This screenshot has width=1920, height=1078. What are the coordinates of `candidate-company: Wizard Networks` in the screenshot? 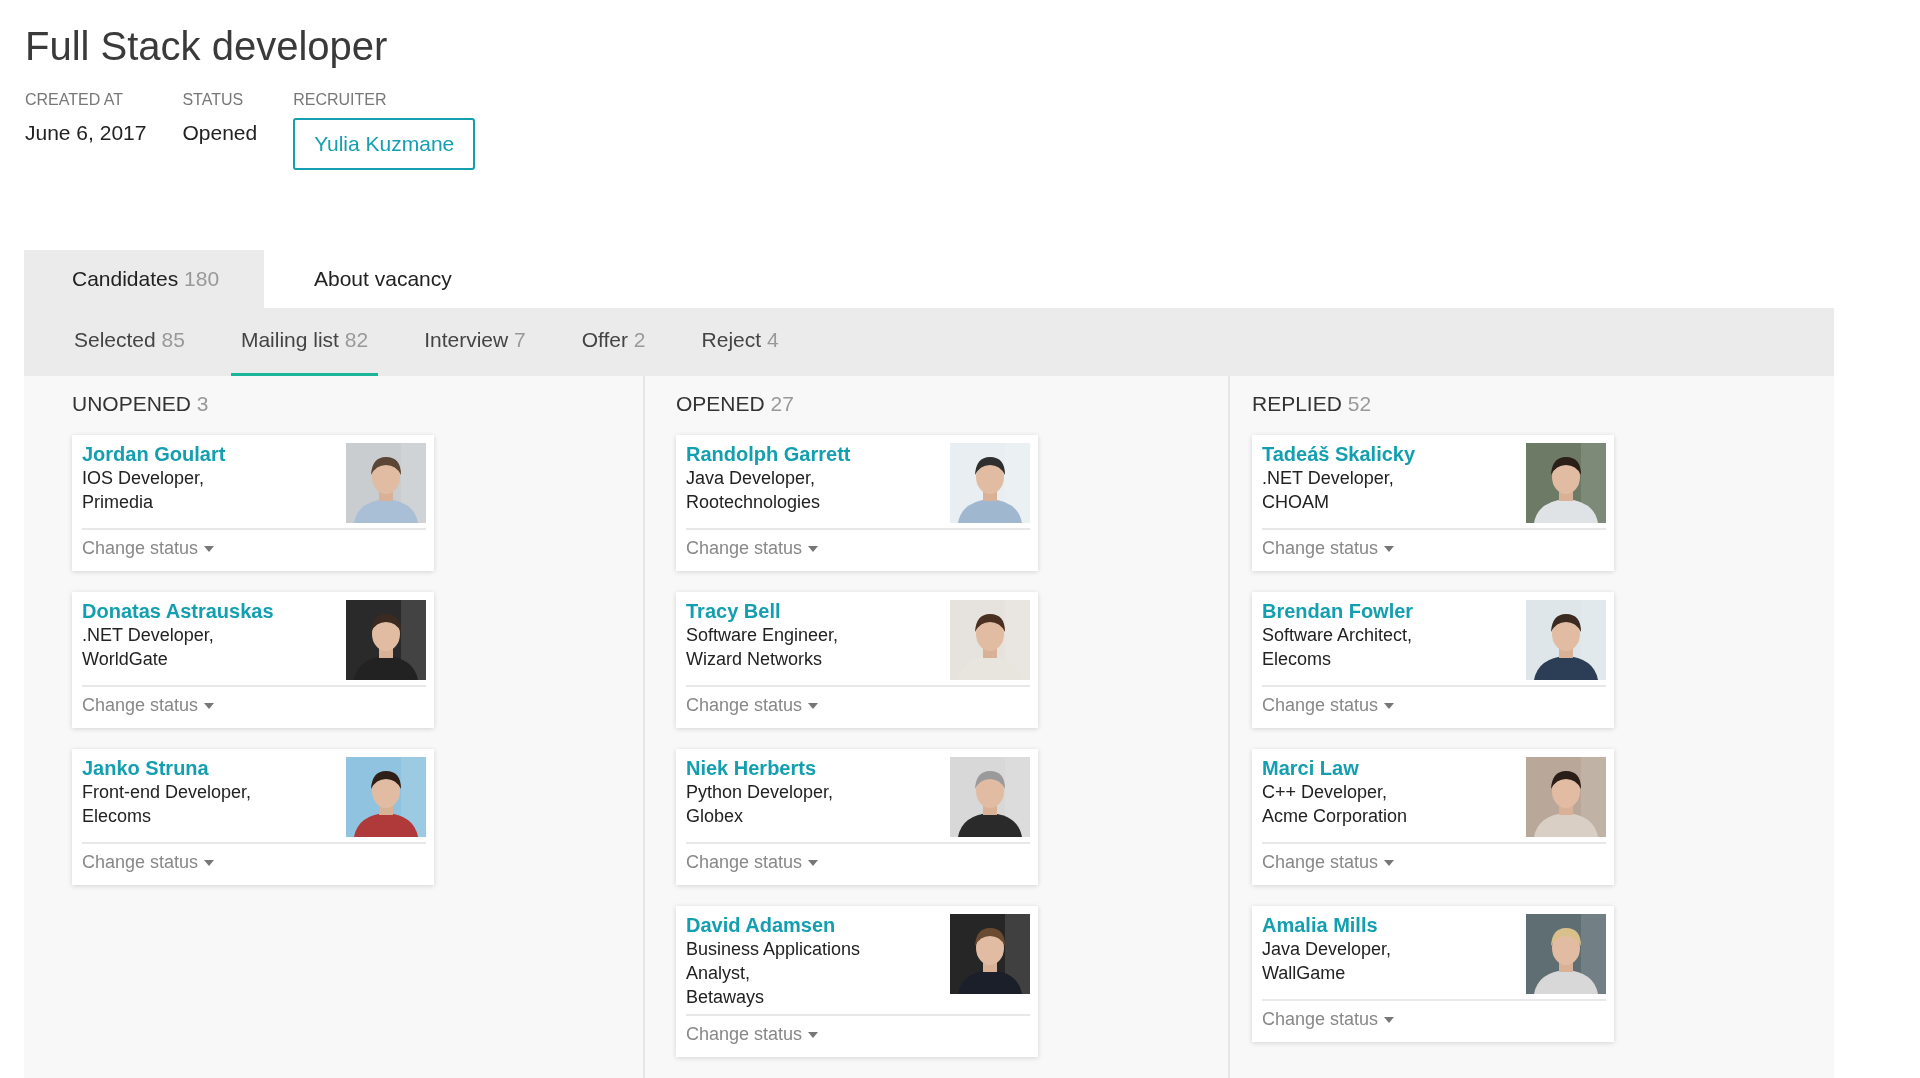 It's located at (755, 659).